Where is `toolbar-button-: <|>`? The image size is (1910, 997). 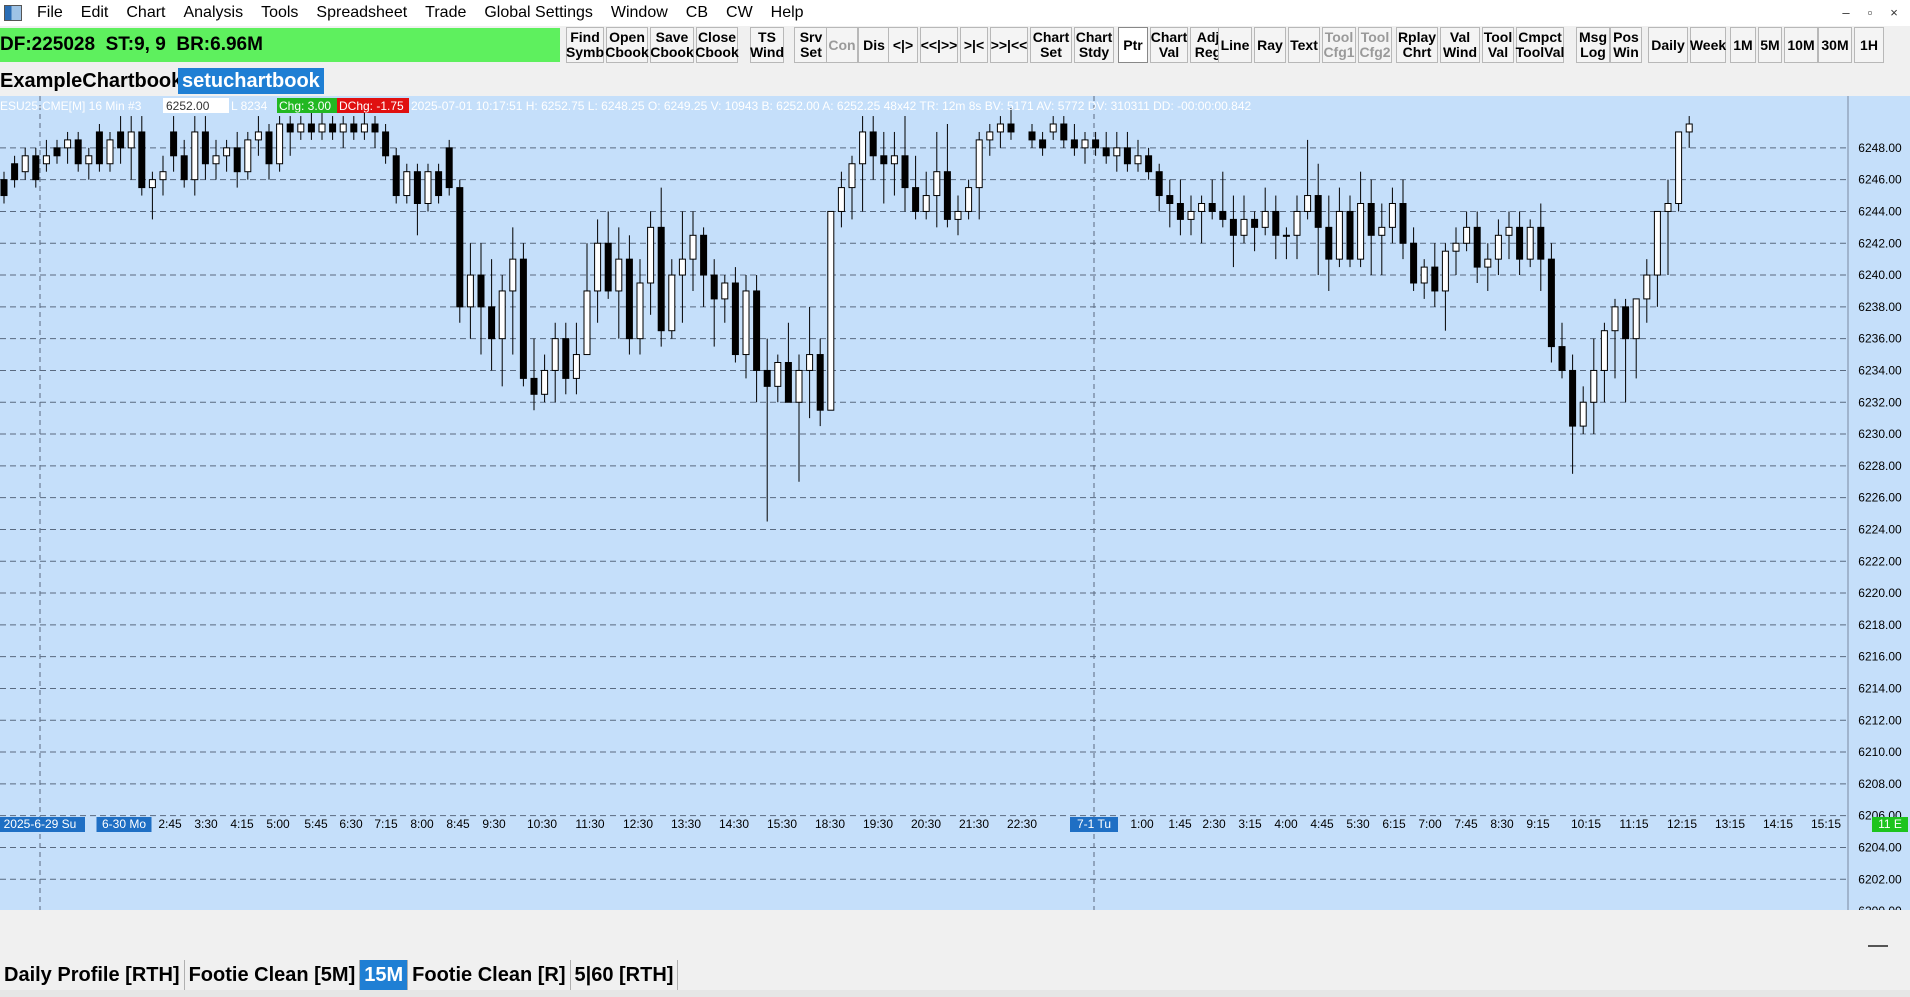 toolbar-button-: <|> is located at coordinates (903, 45).